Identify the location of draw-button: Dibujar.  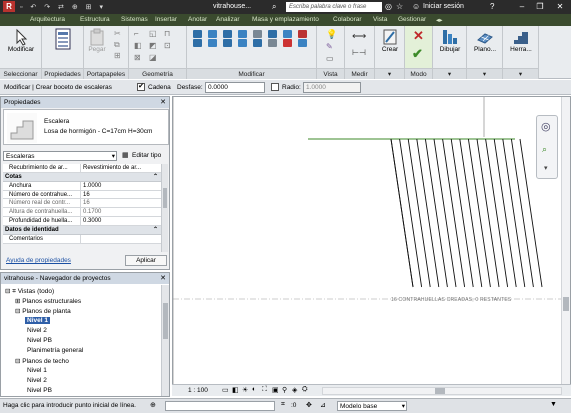
(450, 40).